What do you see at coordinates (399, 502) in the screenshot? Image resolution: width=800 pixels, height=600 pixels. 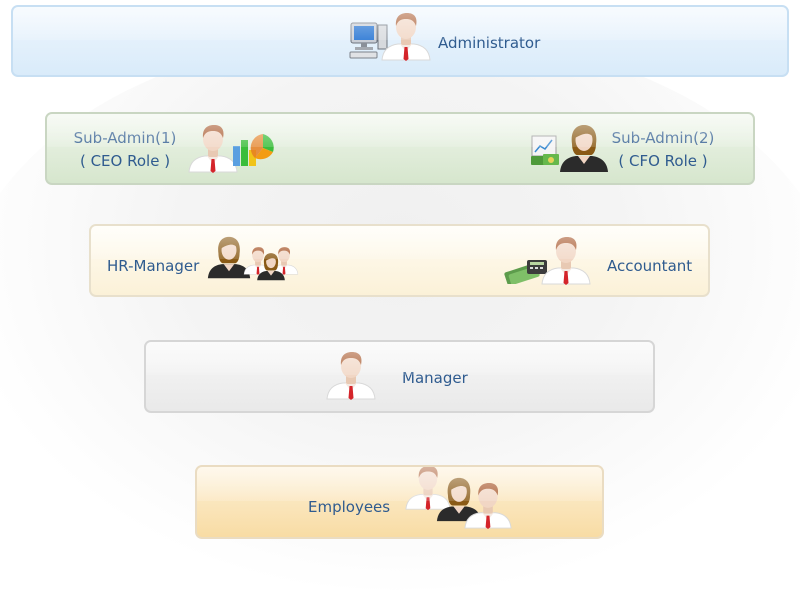 I see `employees-level: Employees` at bounding box center [399, 502].